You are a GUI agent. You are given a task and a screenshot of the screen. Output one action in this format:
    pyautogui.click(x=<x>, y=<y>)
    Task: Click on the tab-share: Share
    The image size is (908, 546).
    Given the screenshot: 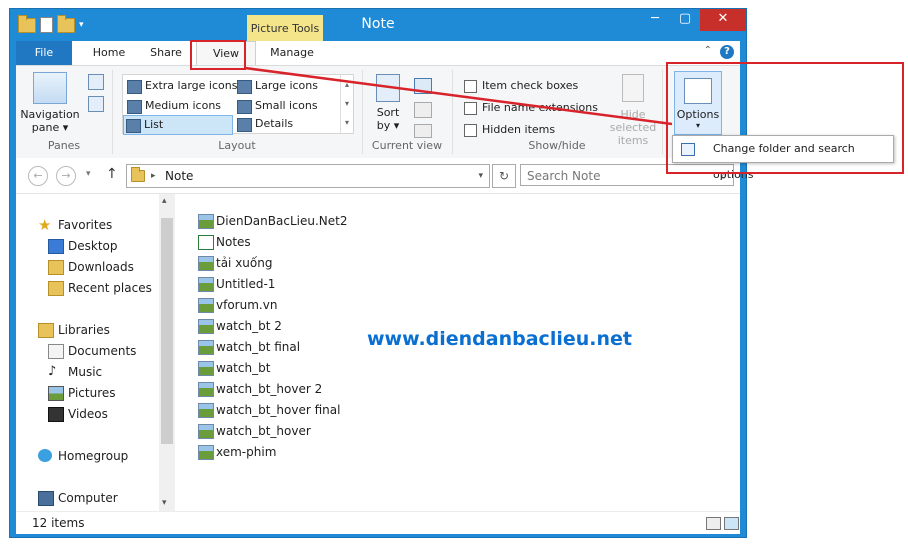 What is the action you would take?
    pyautogui.click(x=166, y=53)
    